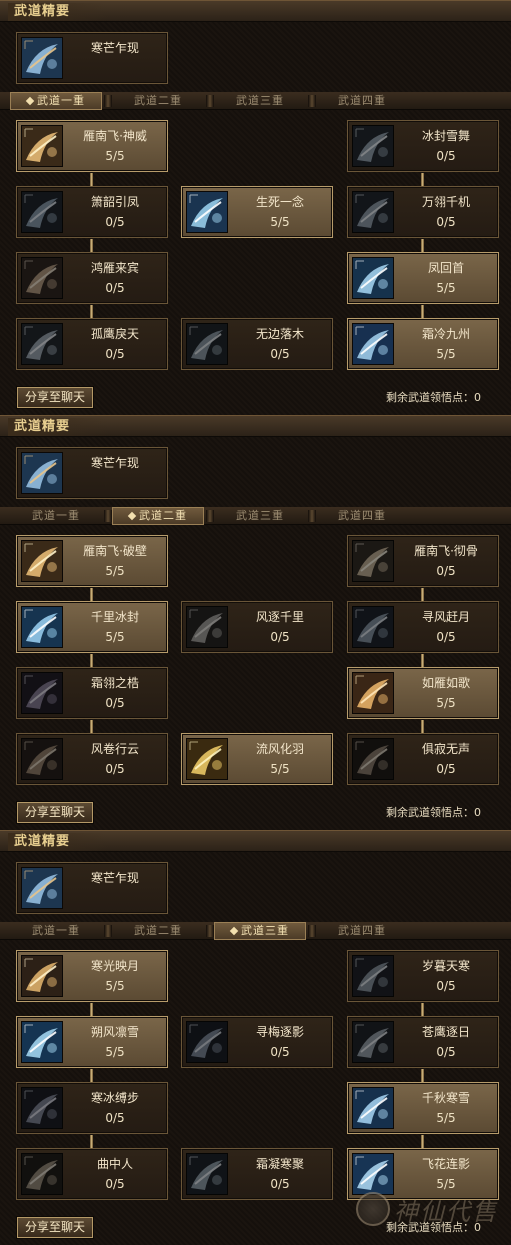  Describe the element at coordinates (207, 212) in the screenshot. I see `life-death-icon` at that location.